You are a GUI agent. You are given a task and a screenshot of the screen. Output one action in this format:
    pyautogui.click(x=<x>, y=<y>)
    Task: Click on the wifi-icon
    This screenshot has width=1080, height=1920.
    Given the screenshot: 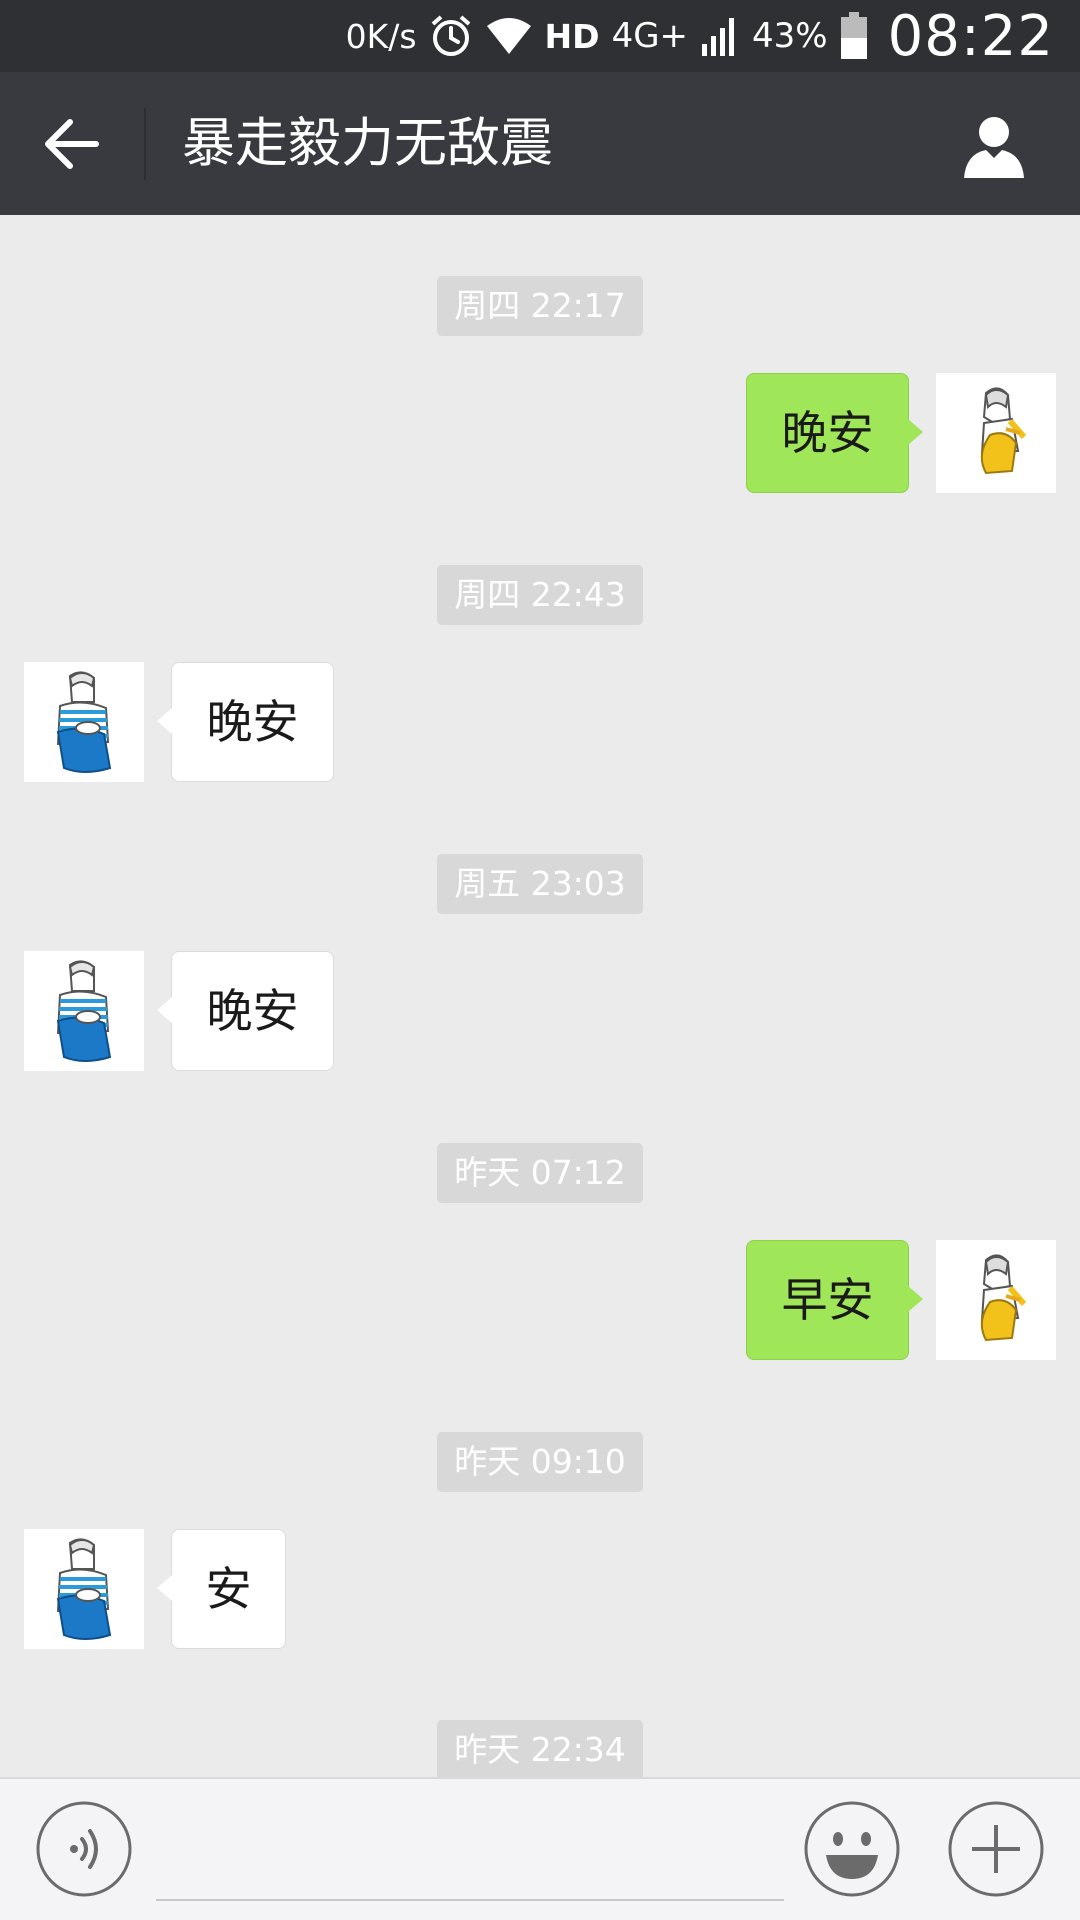 What is the action you would take?
    pyautogui.click(x=509, y=36)
    